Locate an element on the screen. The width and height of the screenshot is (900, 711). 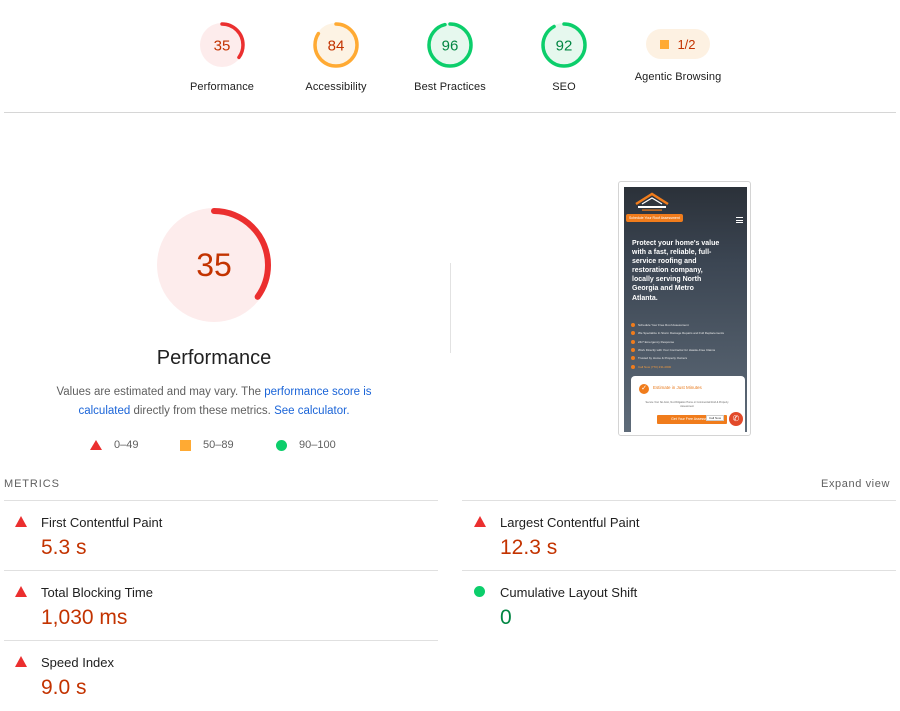
gauge-seo-score: 92 is located at coordinates (564, 46).